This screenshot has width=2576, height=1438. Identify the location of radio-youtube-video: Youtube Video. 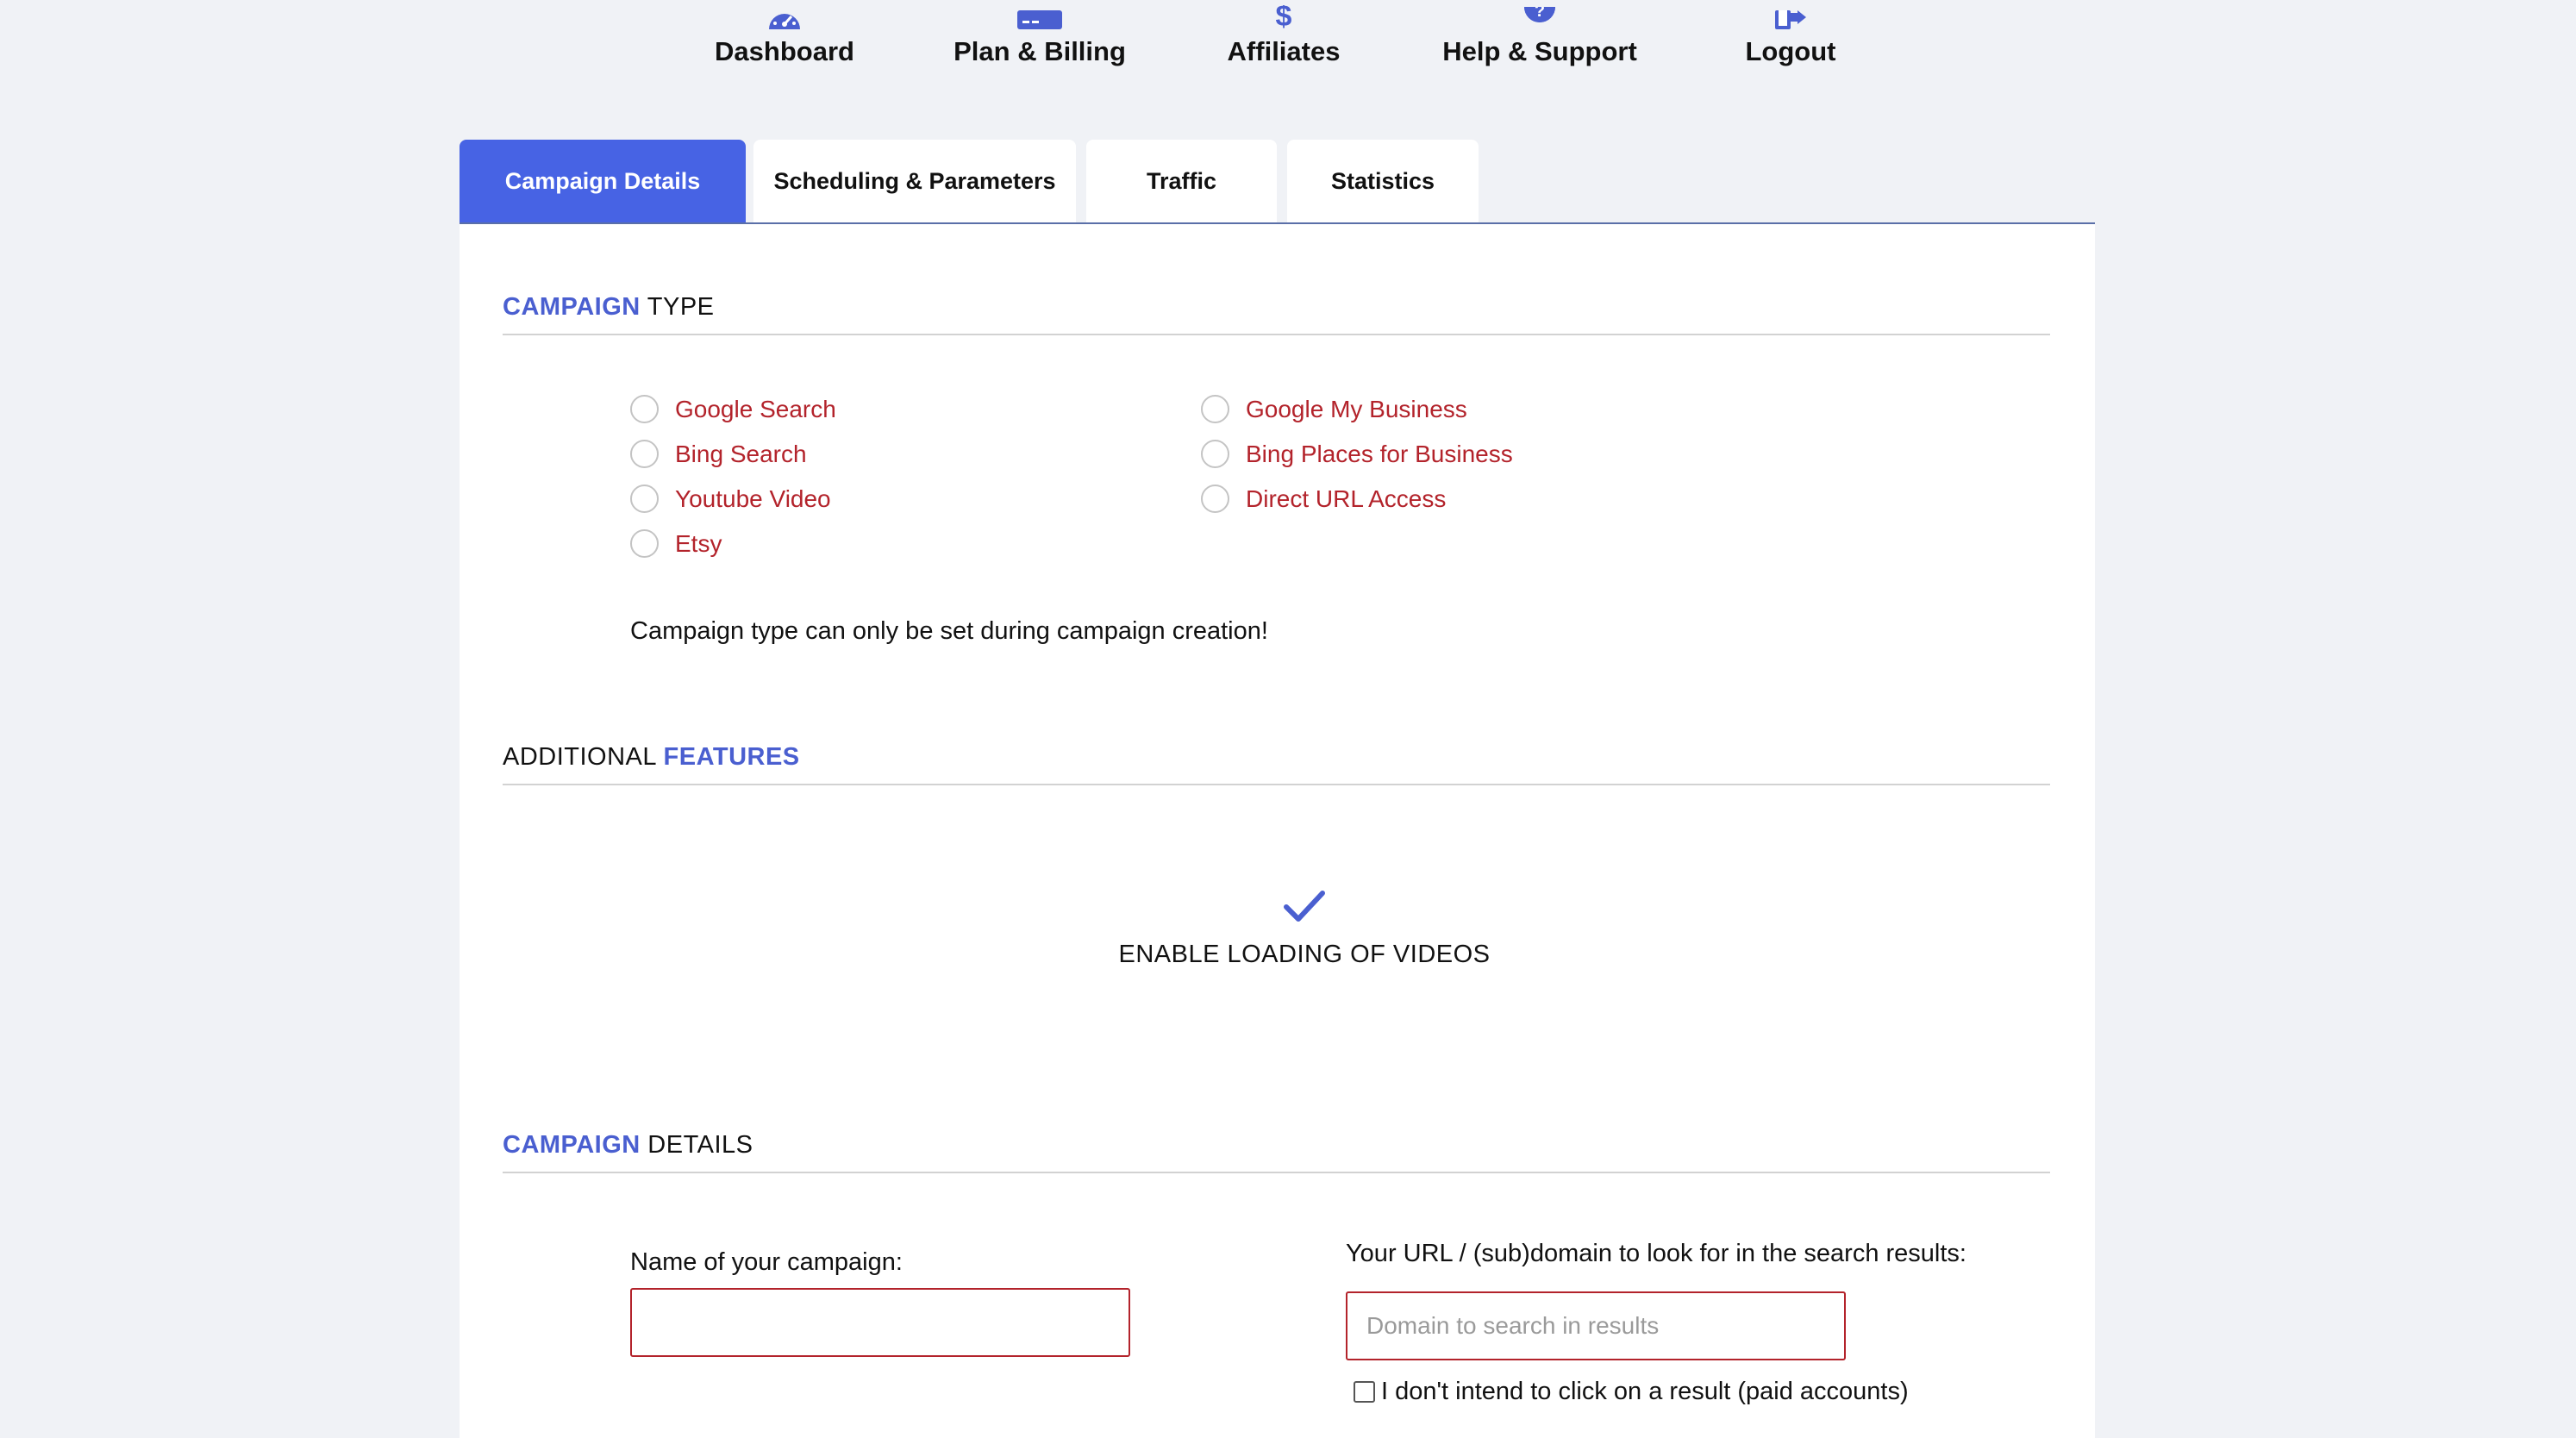
(730, 499).